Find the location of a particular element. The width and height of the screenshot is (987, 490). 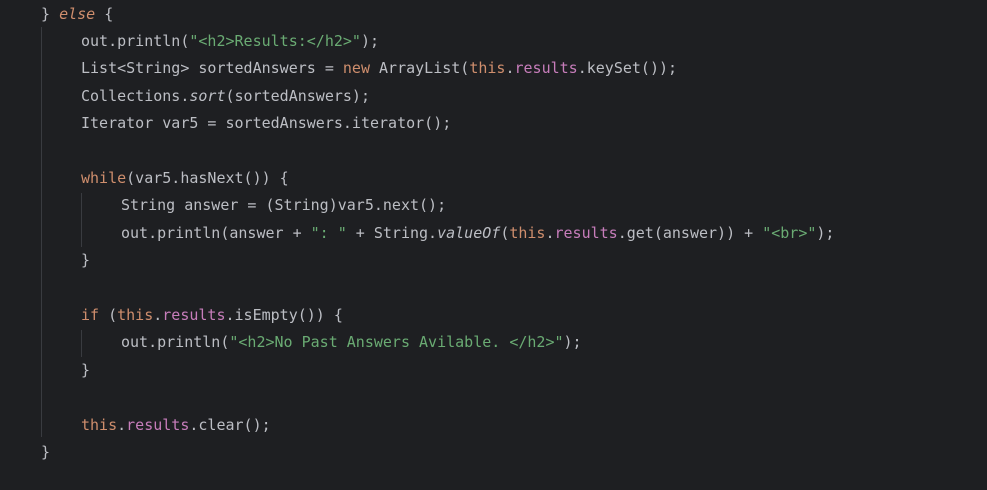

code-line: if (this.results.isEmpty()) { is located at coordinates (212, 315).